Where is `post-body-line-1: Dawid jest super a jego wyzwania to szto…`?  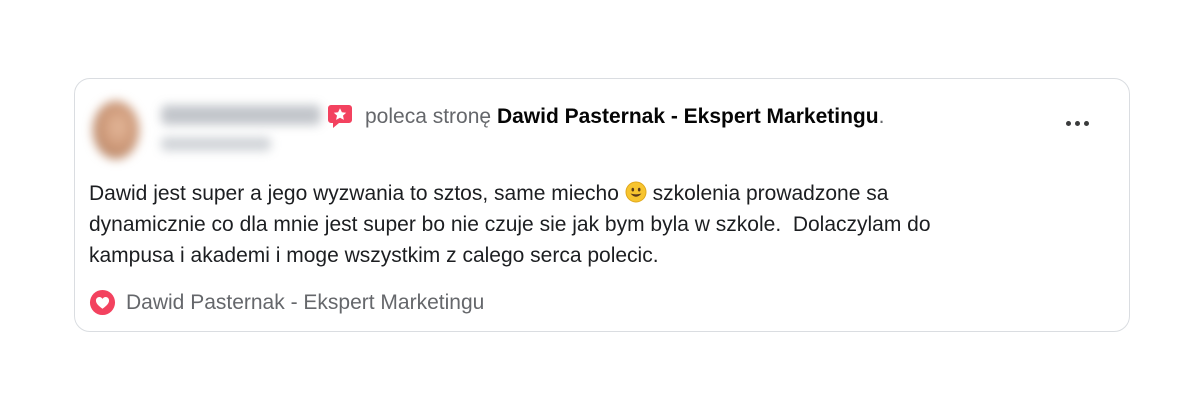
post-body-line-1: Dawid jest super a jego wyzwania to szto… is located at coordinates (354, 193).